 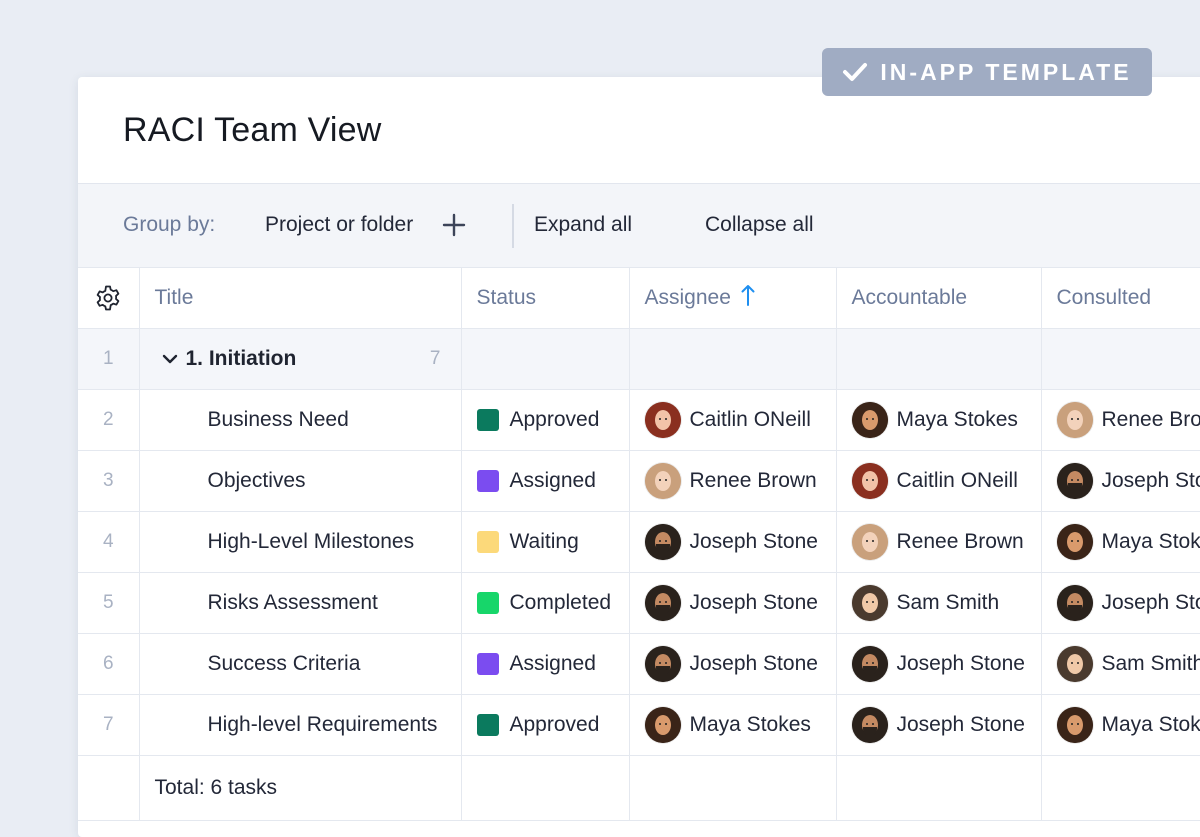 What do you see at coordinates (732, 298) in the screenshot?
I see `column-header-assignee: Assignee` at bounding box center [732, 298].